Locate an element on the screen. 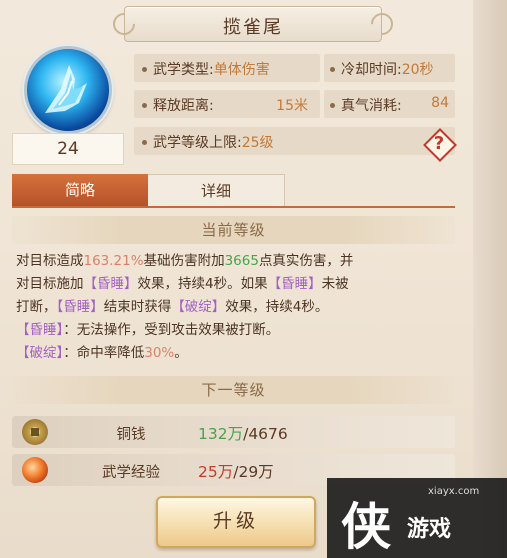 The width and height of the screenshot is (507, 558). desc-line: 【破绽】：命中率降低30%。 is located at coordinates (236, 353).